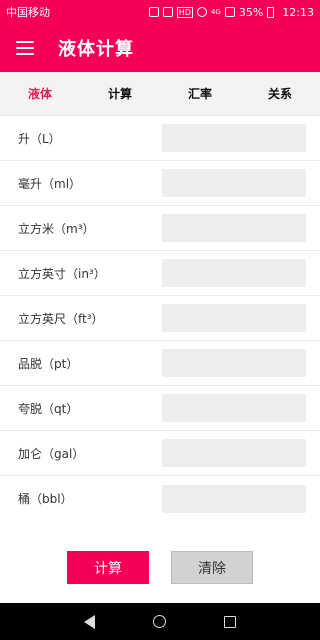 The width and height of the screenshot is (320, 640). I want to click on app-title: 液体计算, so click(96, 49).